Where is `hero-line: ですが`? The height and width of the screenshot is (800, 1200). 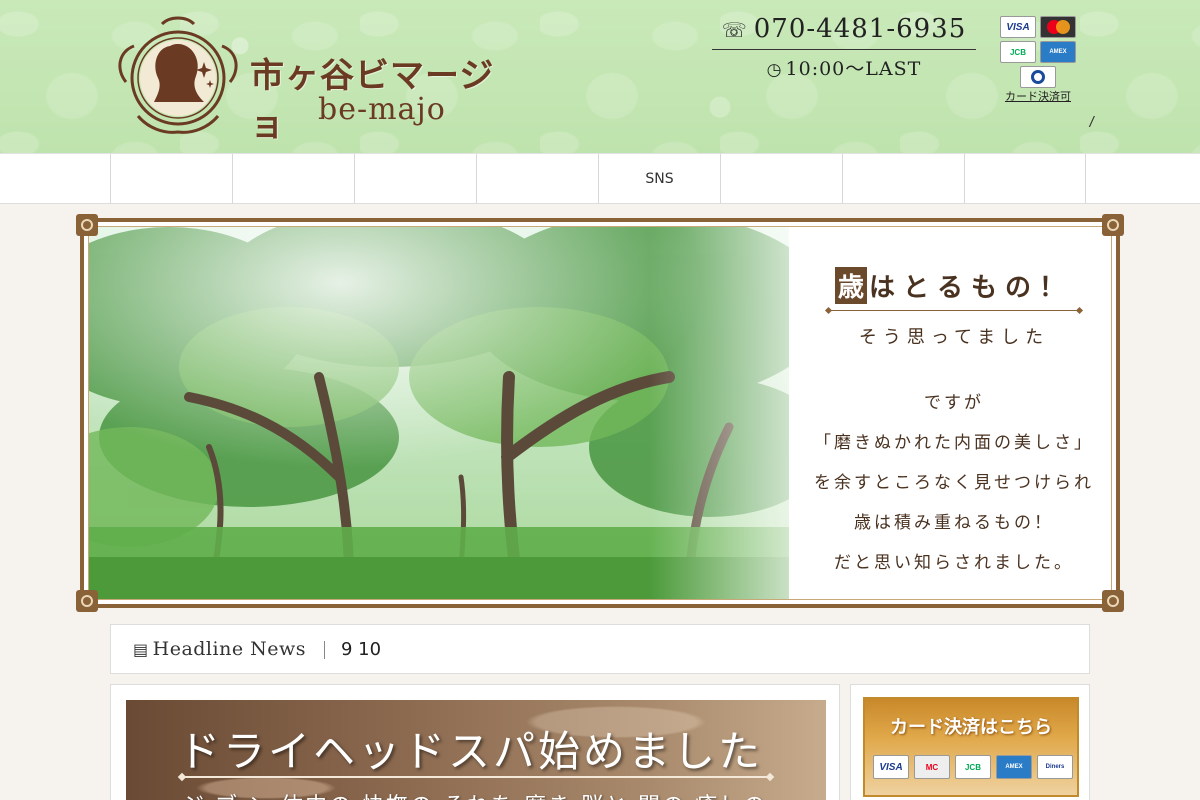 hero-line: ですが is located at coordinates (954, 403).